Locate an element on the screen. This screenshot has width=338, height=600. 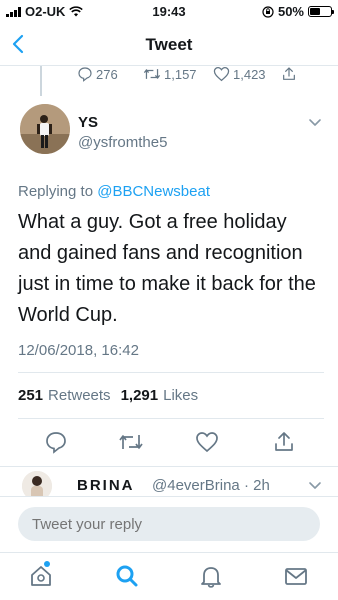
nav-bar: Tweet is located at coordinates (169, 44).